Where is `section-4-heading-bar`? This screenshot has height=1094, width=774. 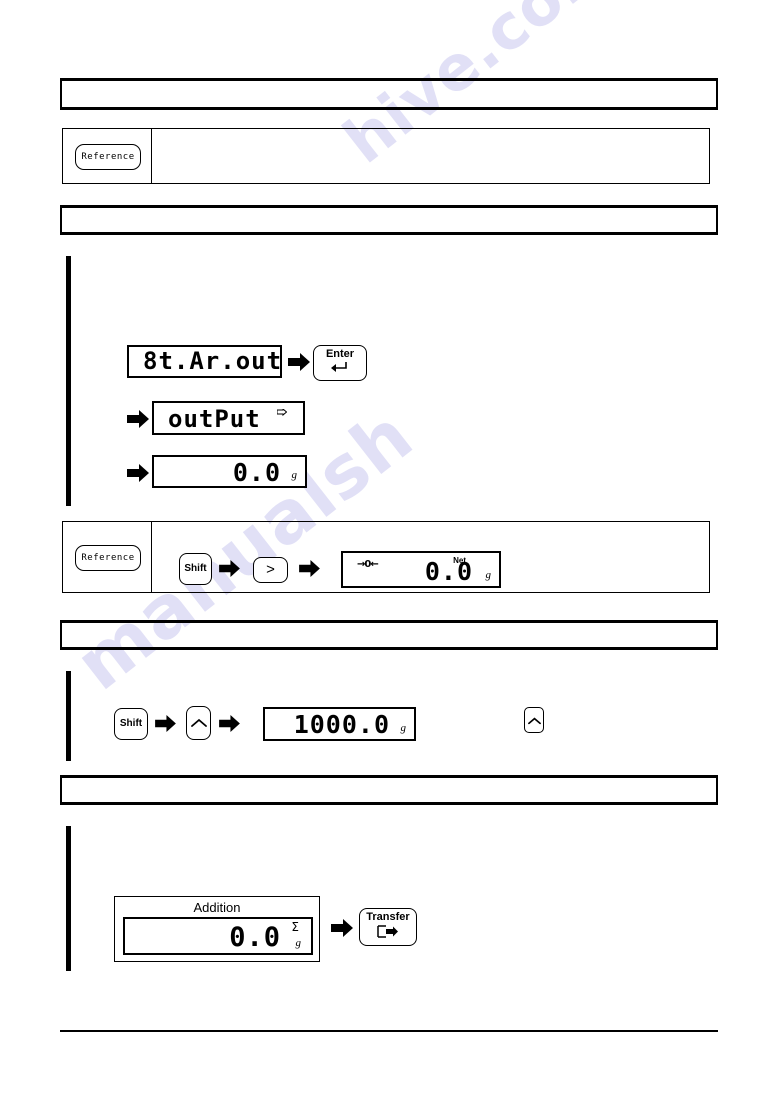 section-4-heading-bar is located at coordinates (389, 790).